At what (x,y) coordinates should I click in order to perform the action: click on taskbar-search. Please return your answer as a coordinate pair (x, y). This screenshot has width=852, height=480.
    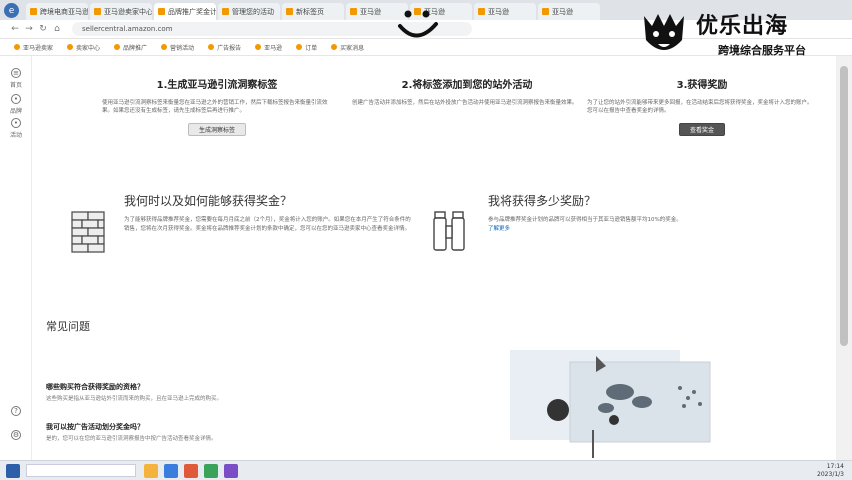
    Looking at the image, I should click on (81, 470).